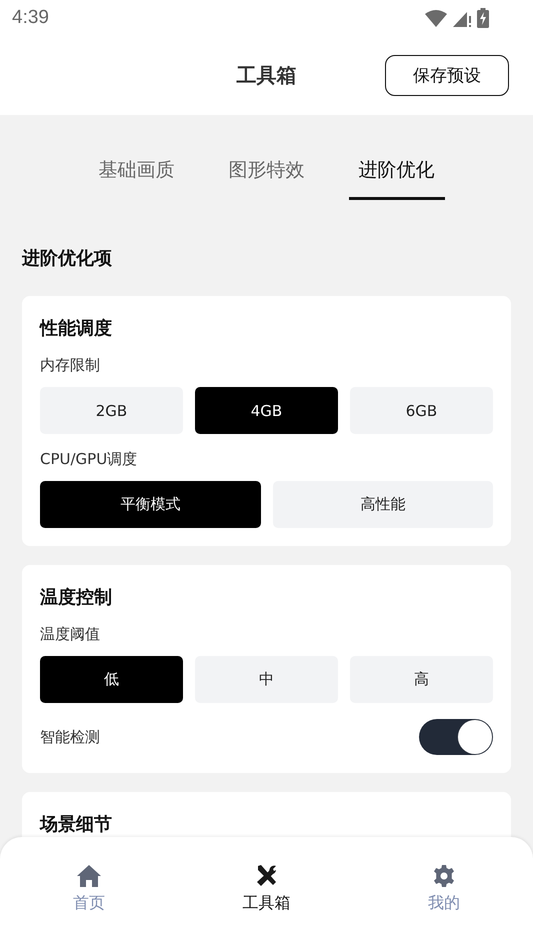  What do you see at coordinates (67, 258) in the screenshot?
I see `section-title: 进阶优化项` at bounding box center [67, 258].